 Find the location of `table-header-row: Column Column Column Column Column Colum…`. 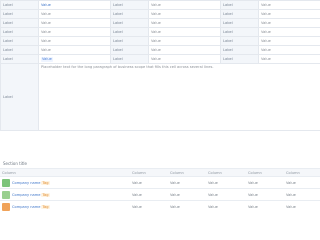

table-header-row: Column Column Column Column Column Colum… is located at coordinates (160, 172).